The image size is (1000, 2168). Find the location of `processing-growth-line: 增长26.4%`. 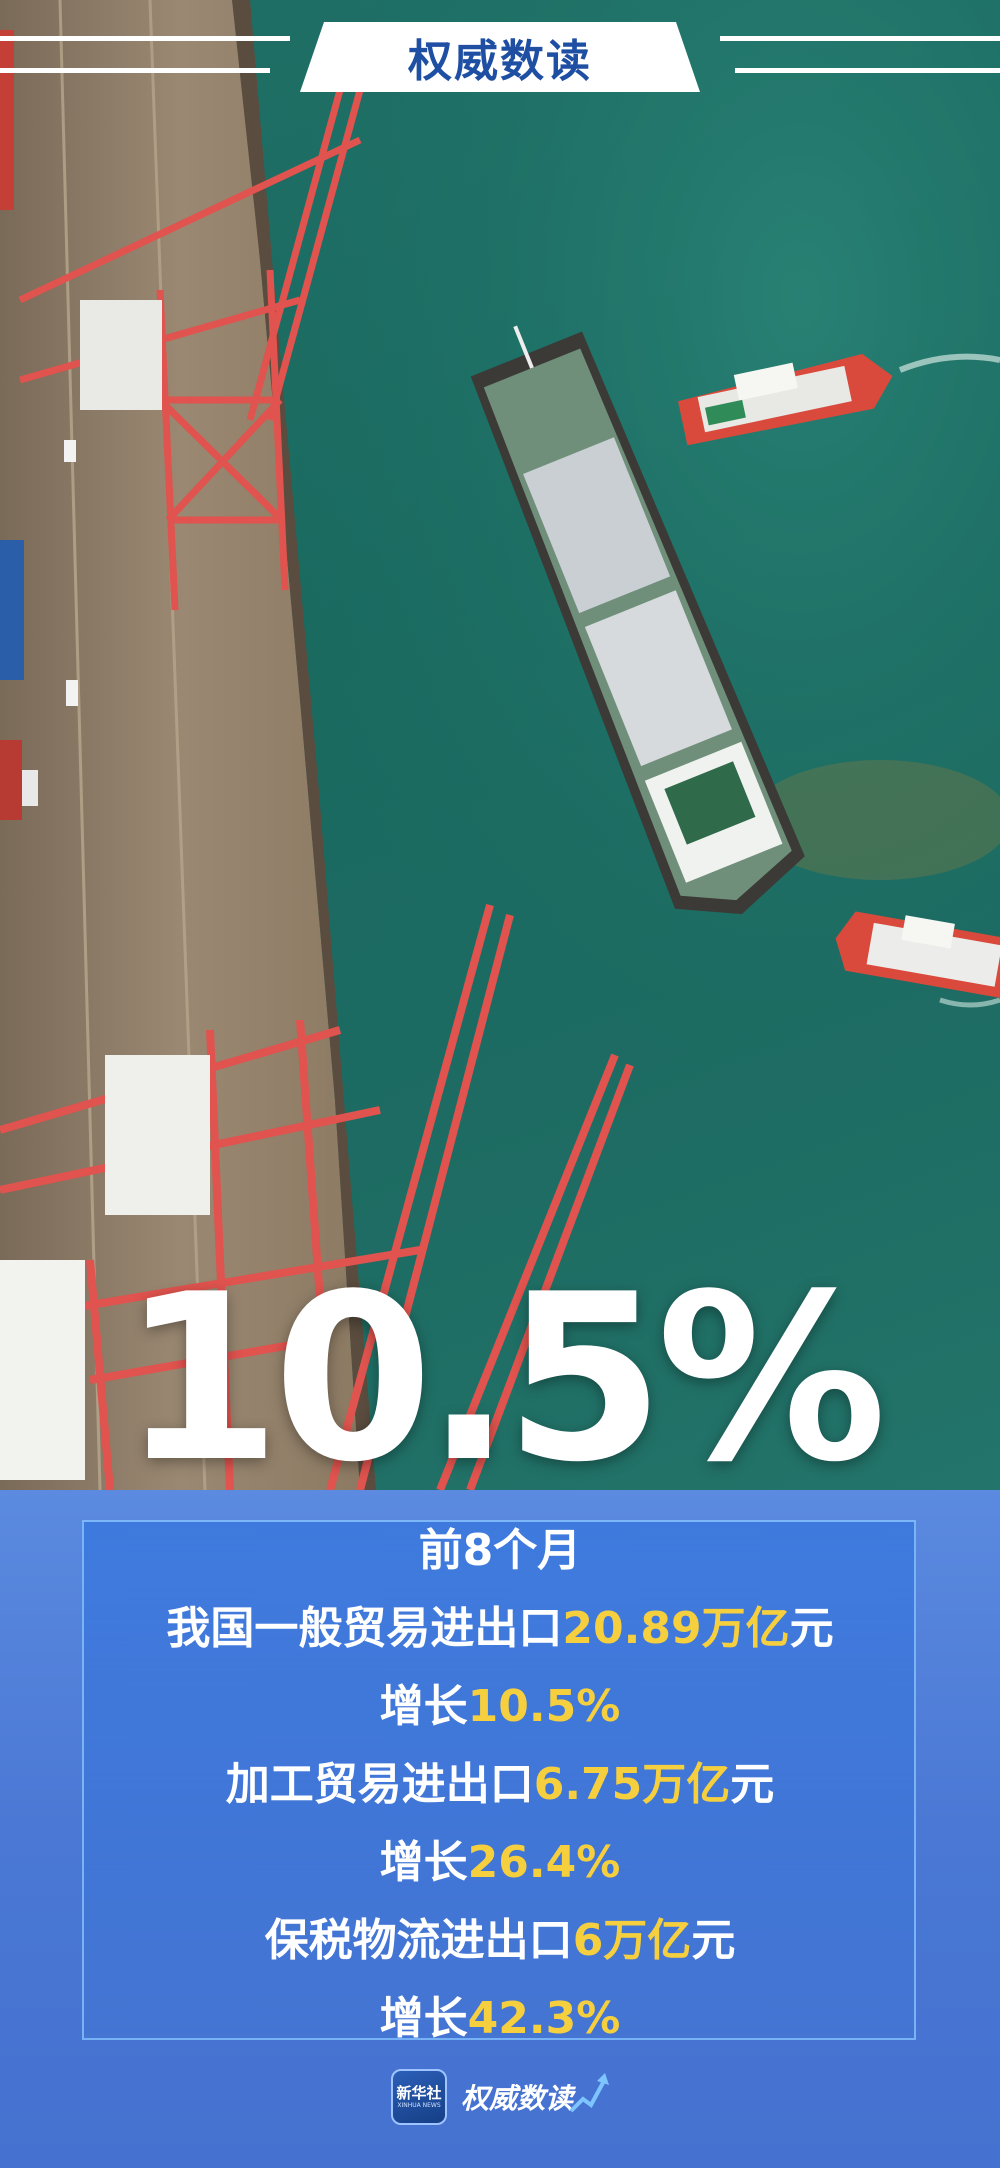

processing-growth-line: 增长26.4% is located at coordinates (500, 1863).